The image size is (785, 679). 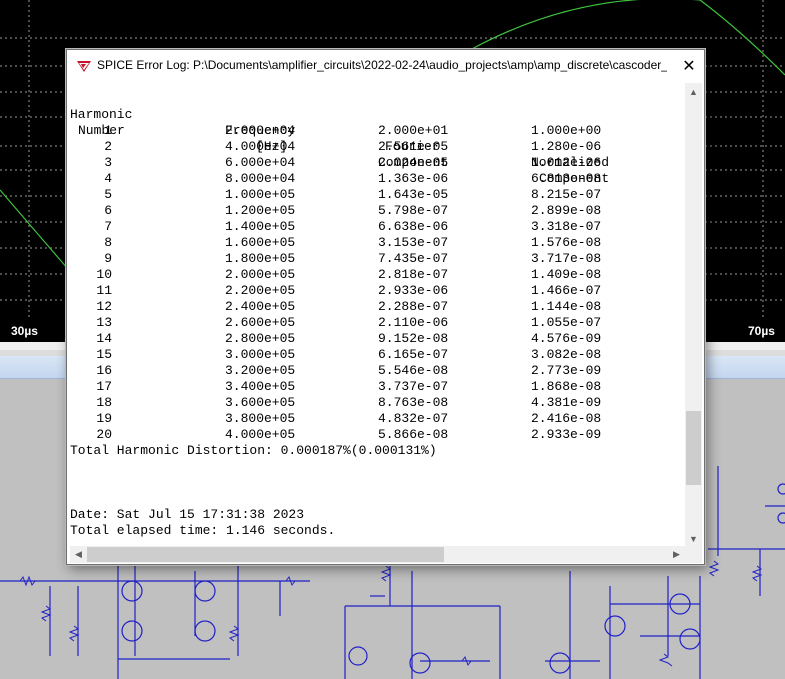 What do you see at coordinates (260, 162) in the screenshot?
I see `frequency-cell: 6.000e+04` at bounding box center [260, 162].